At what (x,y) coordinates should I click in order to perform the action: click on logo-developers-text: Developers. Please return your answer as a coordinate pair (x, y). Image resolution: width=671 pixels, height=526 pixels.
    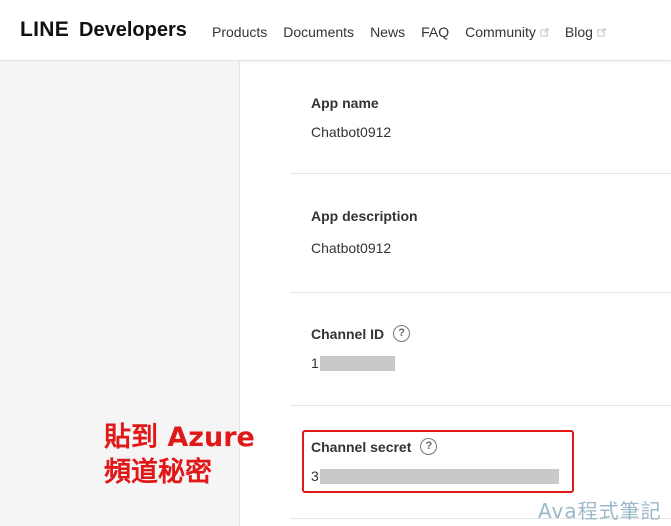
    Looking at the image, I should click on (133, 30).